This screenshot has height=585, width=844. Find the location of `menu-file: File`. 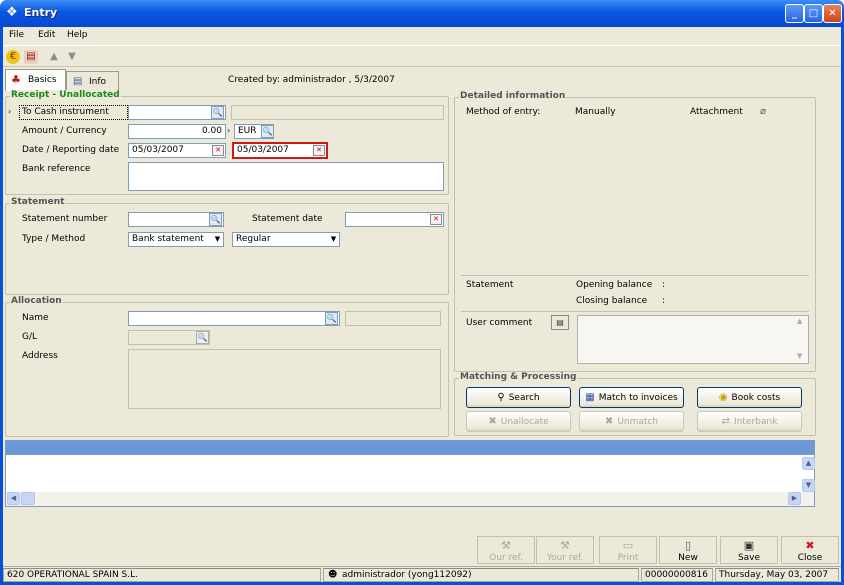

menu-file: File is located at coordinates (16, 35).